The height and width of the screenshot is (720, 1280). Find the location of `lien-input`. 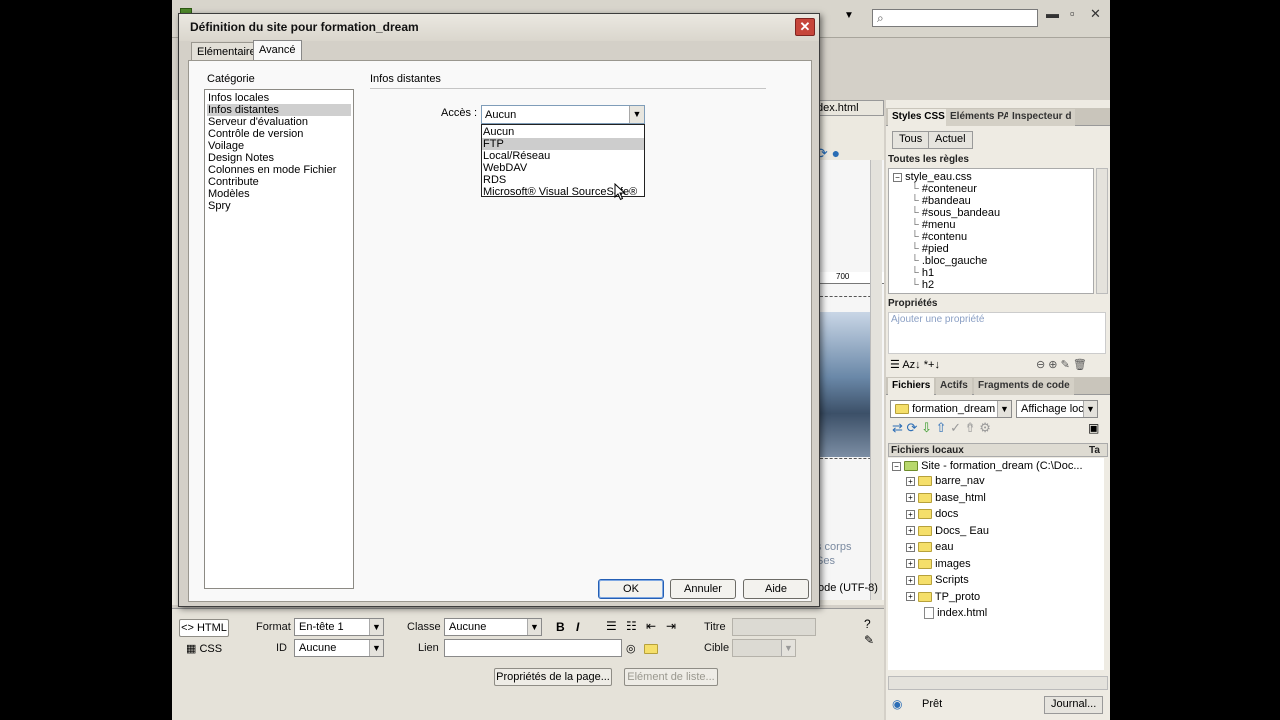

lien-input is located at coordinates (533, 648).